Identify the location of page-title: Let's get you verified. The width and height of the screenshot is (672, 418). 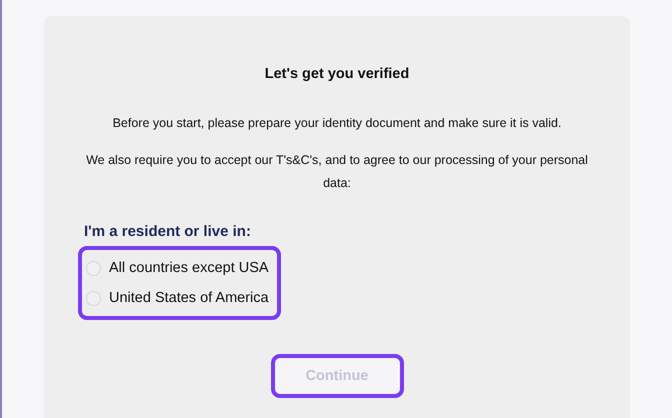
(337, 74).